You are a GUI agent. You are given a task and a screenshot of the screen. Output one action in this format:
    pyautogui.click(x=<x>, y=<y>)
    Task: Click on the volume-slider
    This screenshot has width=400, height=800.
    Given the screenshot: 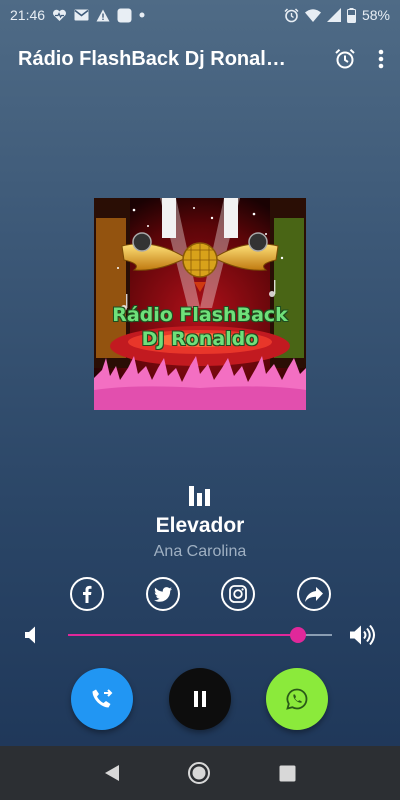 What is the action you would take?
    pyautogui.click(x=200, y=635)
    